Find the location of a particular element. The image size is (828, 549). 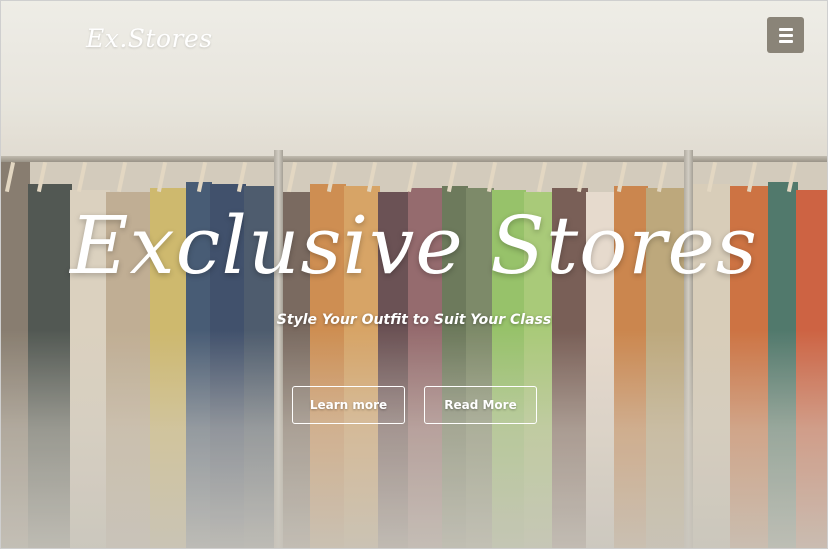

read-more-button: Read More is located at coordinates (480, 405).